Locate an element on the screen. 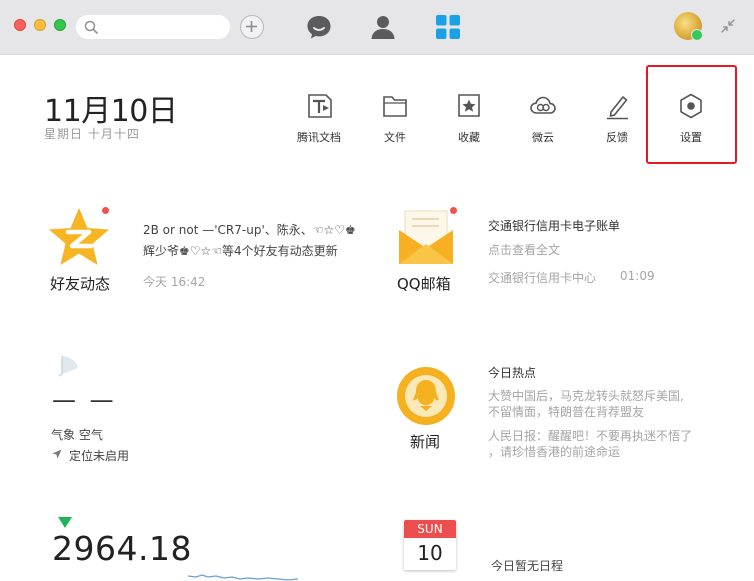 The image size is (754, 581). mail-subject: 交通银行信用卡电子账单 is located at coordinates (554, 225).